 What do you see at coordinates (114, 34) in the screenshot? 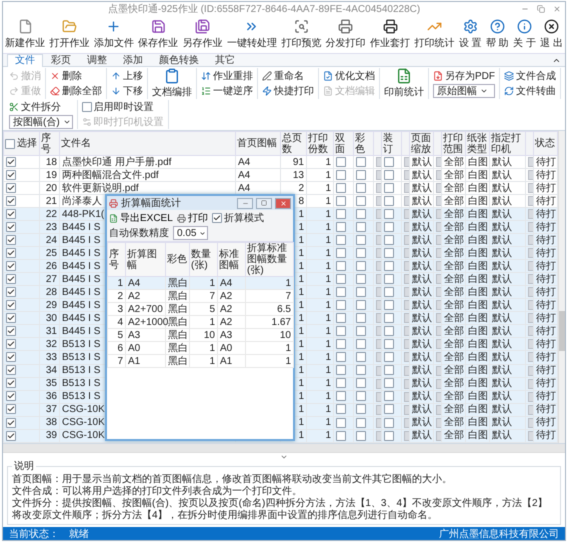
I see `toolbar-button: 添加文件` at bounding box center [114, 34].